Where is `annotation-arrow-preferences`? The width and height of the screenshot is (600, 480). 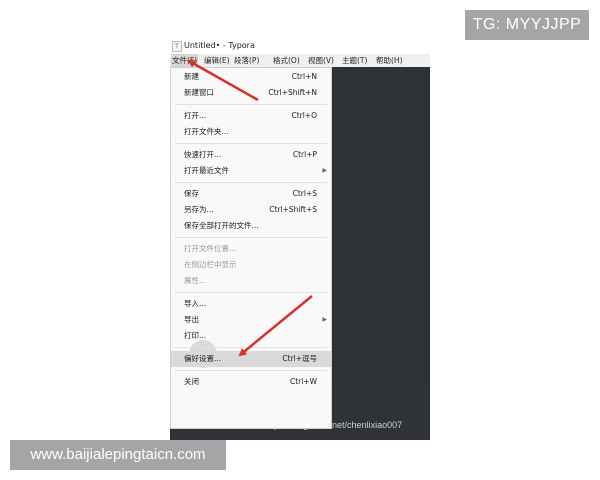
annotation-arrow-preferences is located at coordinates (275, 326).